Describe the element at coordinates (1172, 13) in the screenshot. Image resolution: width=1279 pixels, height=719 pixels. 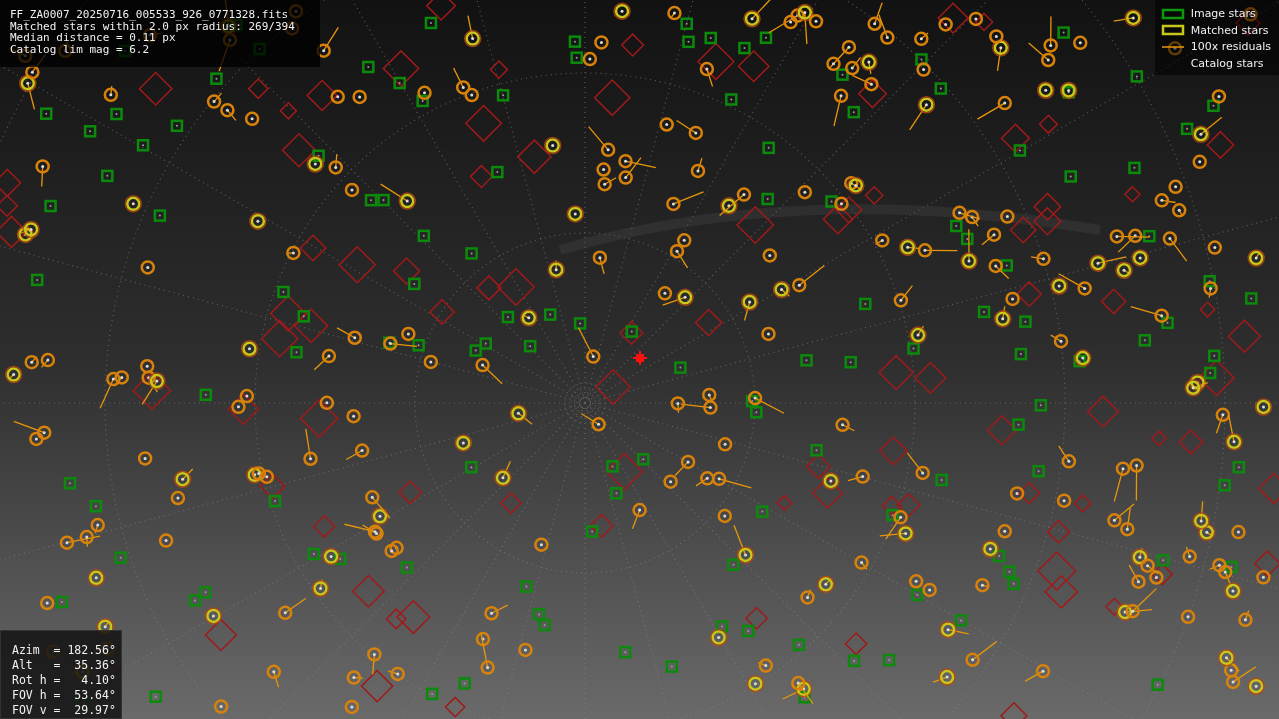
I see `image-star-swatch-icon` at that location.